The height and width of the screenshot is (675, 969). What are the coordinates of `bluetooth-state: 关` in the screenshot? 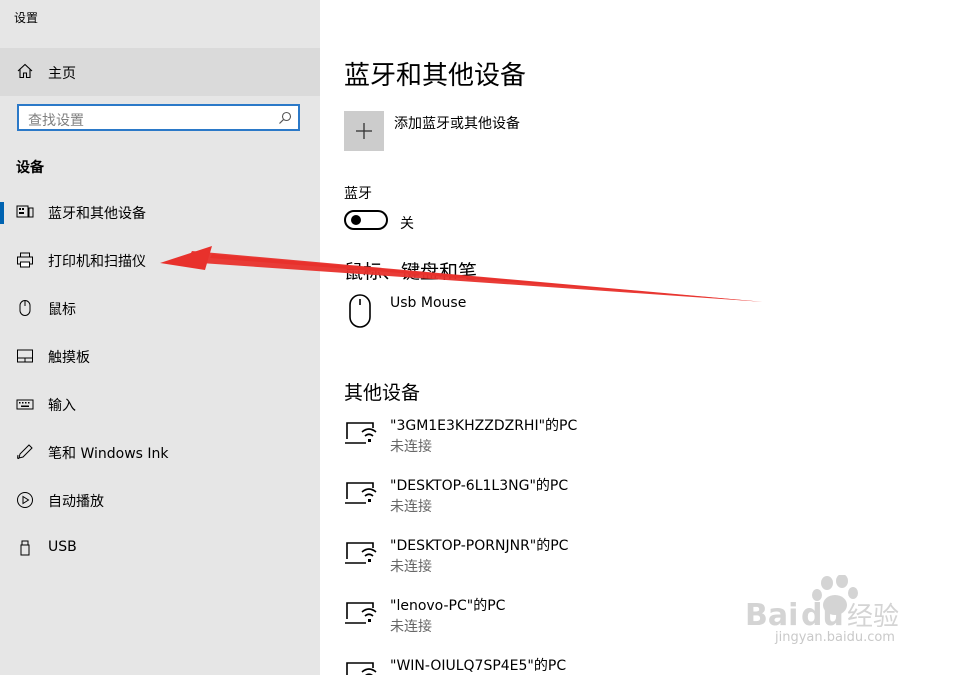 It's located at (407, 224).